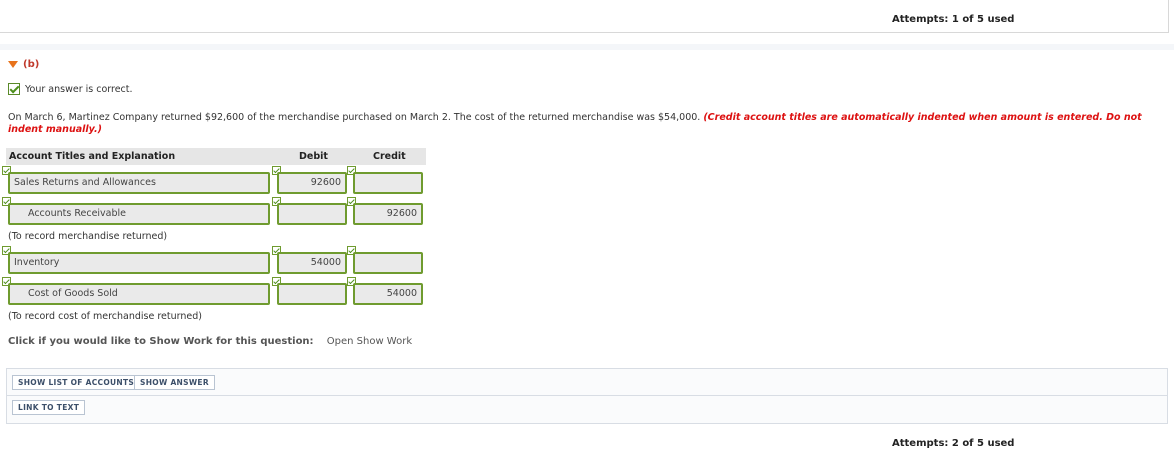 Image resolution: width=1174 pixels, height=465 pixels. Describe the element at coordinates (388, 214) in the screenshot. I see `credit-input: 92600` at that location.